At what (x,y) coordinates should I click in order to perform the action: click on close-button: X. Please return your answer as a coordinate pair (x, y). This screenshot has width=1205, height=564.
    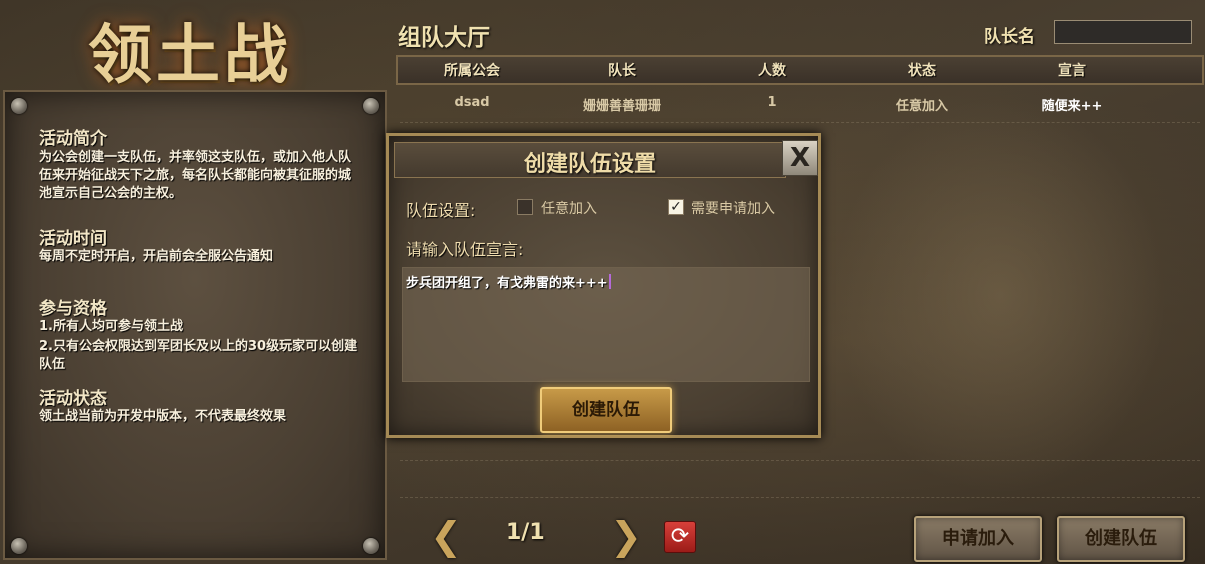
    Looking at the image, I should click on (800, 158).